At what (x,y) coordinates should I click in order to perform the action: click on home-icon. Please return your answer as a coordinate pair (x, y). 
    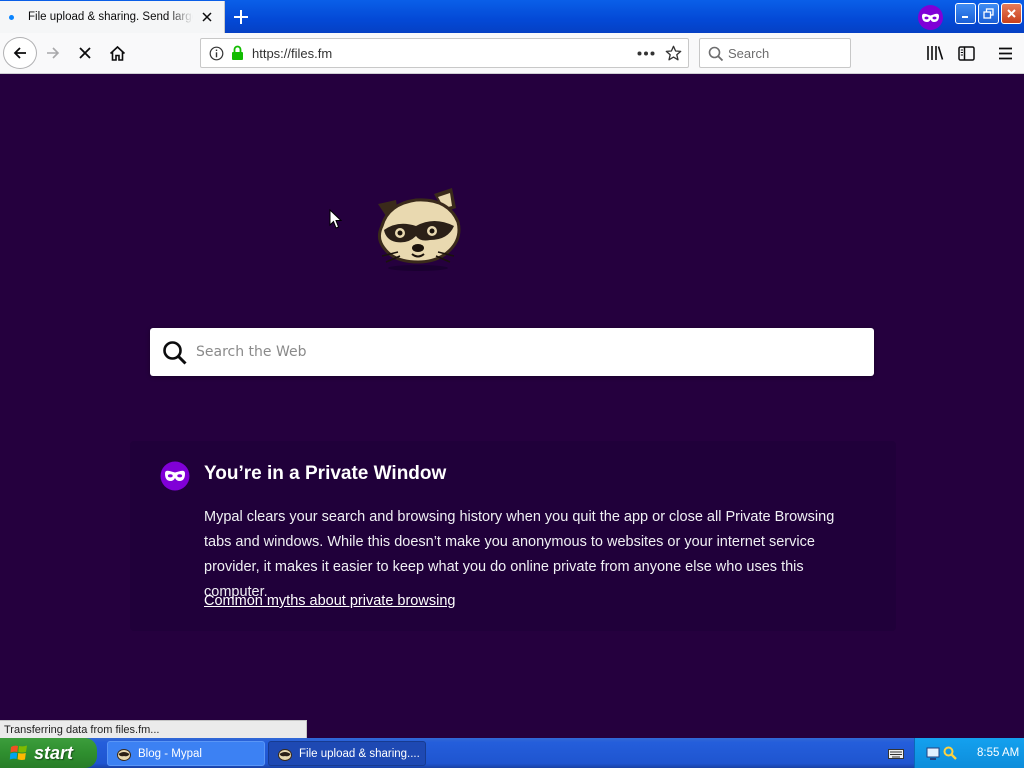
    Looking at the image, I should click on (117, 53).